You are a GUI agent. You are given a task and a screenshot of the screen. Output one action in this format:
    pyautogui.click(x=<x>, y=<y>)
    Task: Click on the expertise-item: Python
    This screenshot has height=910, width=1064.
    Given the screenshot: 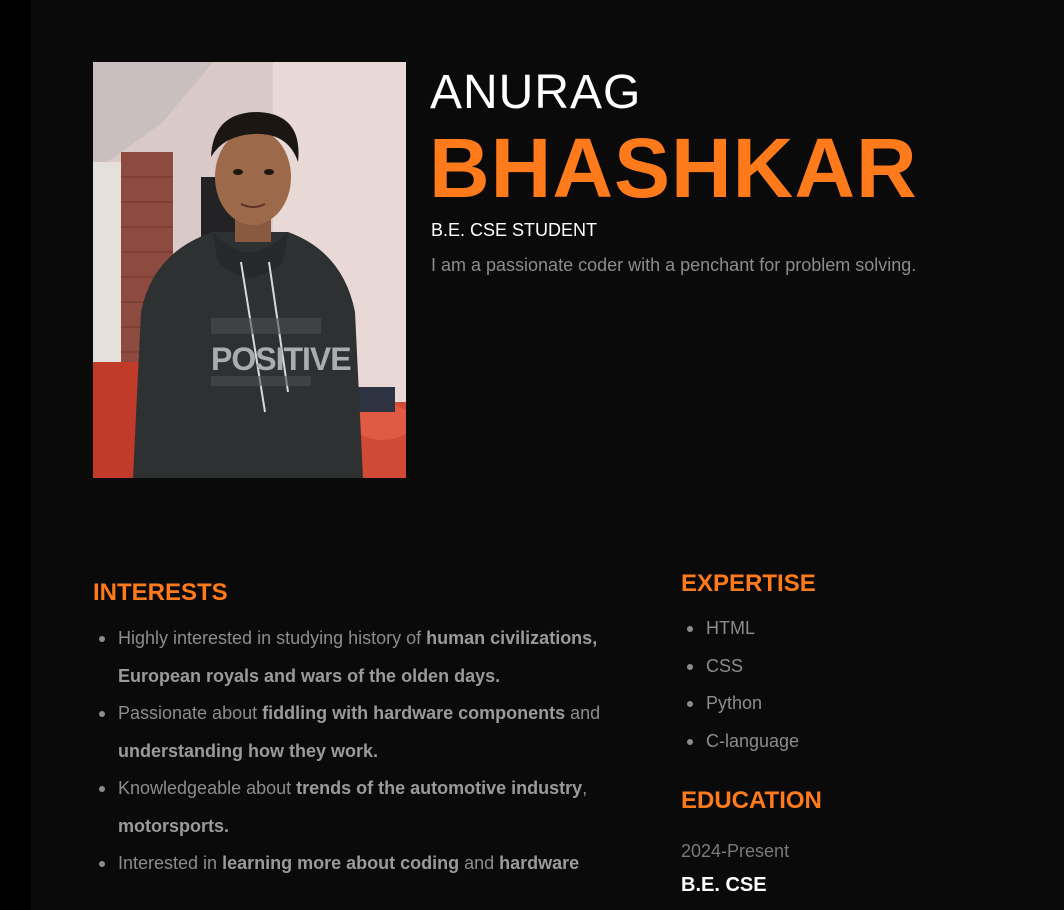 What is the action you would take?
    pyautogui.click(x=831, y=704)
    